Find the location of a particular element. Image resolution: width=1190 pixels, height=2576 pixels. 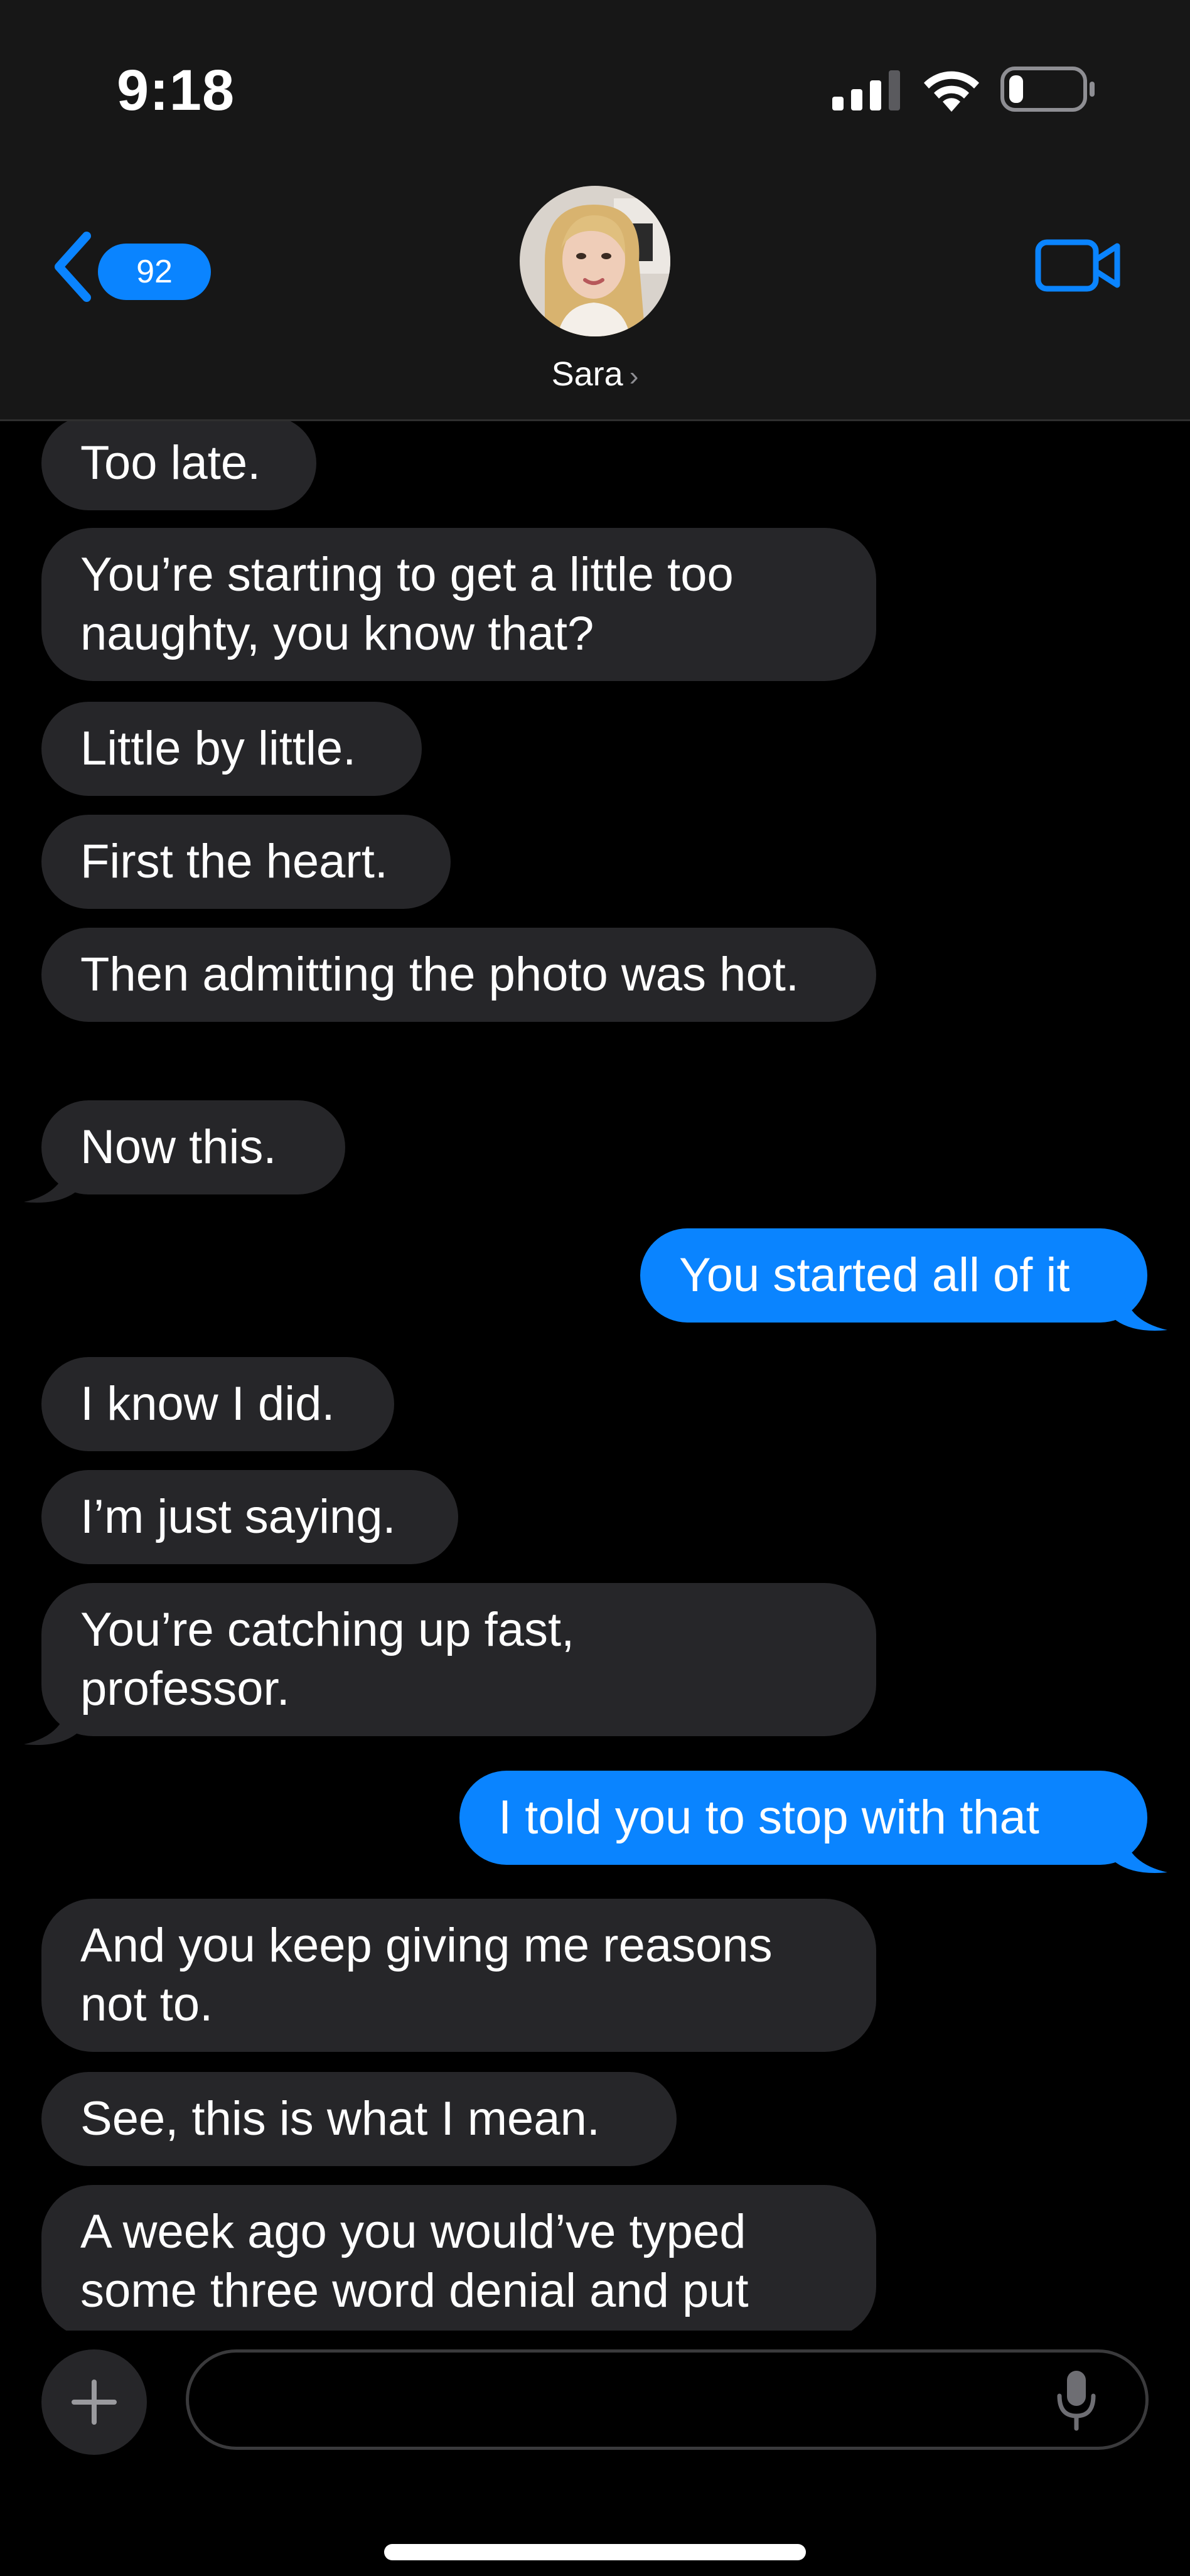

incoming-message: First the heart. is located at coordinates (246, 862).